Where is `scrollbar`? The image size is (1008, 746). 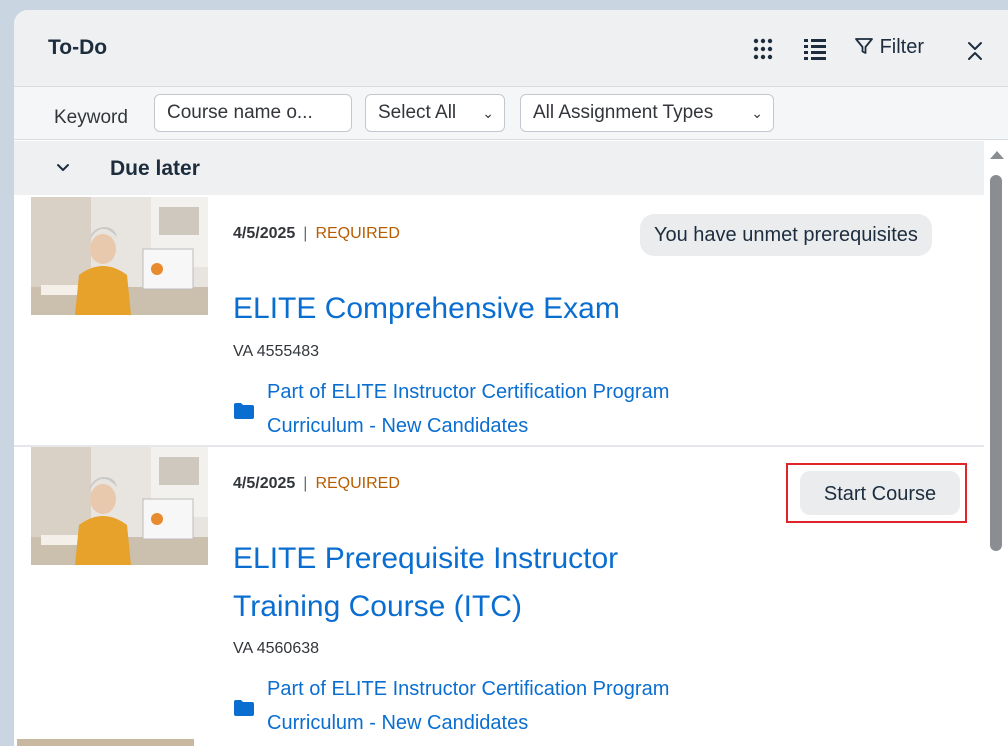 scrollbar is located at coordinates (997, 443).